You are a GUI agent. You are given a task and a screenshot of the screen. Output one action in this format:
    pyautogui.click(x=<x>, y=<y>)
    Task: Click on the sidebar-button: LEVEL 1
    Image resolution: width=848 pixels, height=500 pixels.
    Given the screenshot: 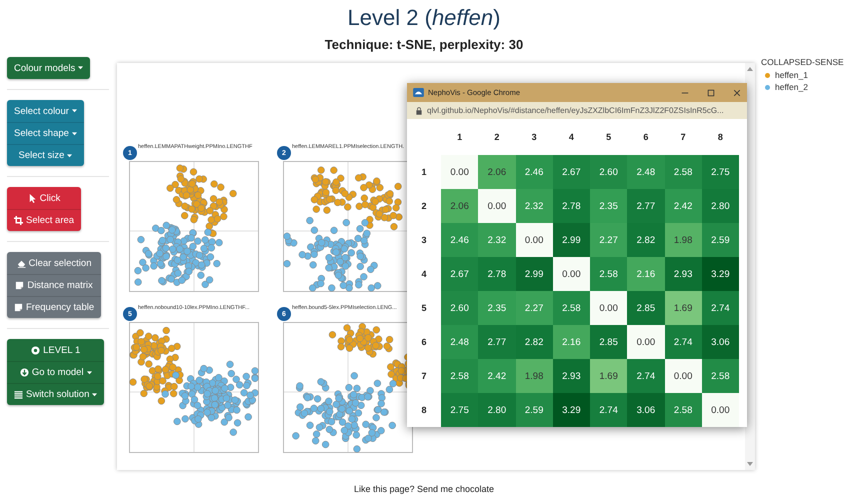 What is the action you would take?
    pyautogui.click(x=55, y=350)
    